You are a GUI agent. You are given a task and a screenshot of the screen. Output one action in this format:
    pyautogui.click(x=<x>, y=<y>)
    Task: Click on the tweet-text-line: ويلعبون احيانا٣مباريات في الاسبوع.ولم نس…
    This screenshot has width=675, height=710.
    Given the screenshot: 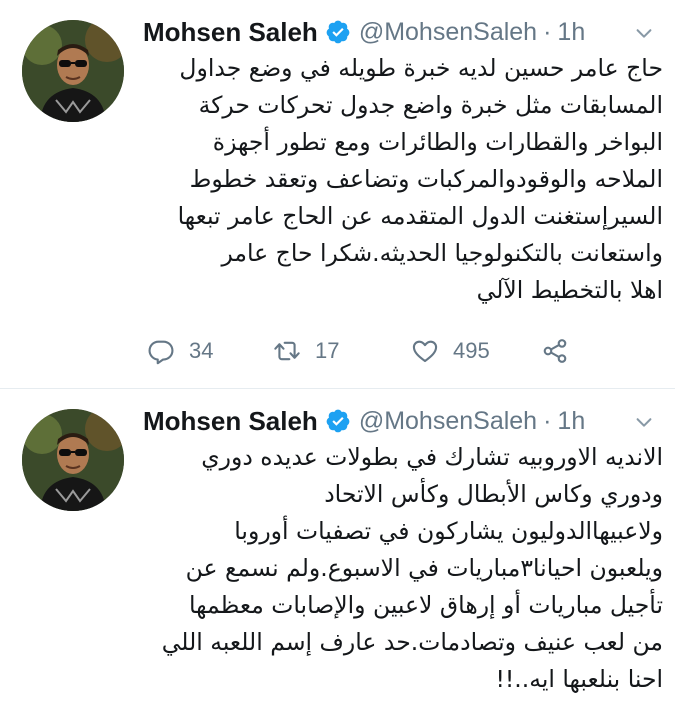 What is the action you would take?
    pyautogui.click(x=424, y=568)
    